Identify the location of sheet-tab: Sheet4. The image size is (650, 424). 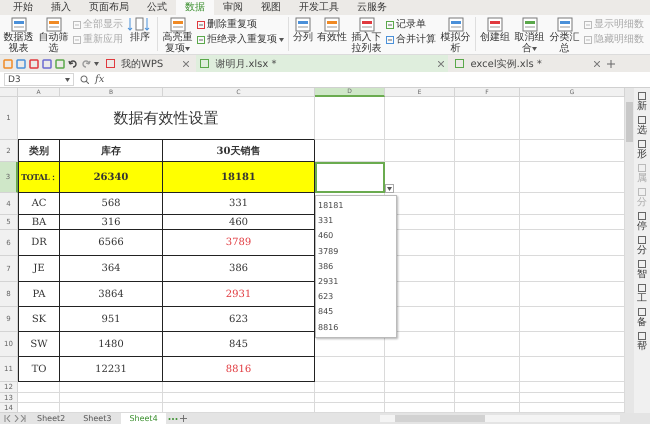
(143, 418).